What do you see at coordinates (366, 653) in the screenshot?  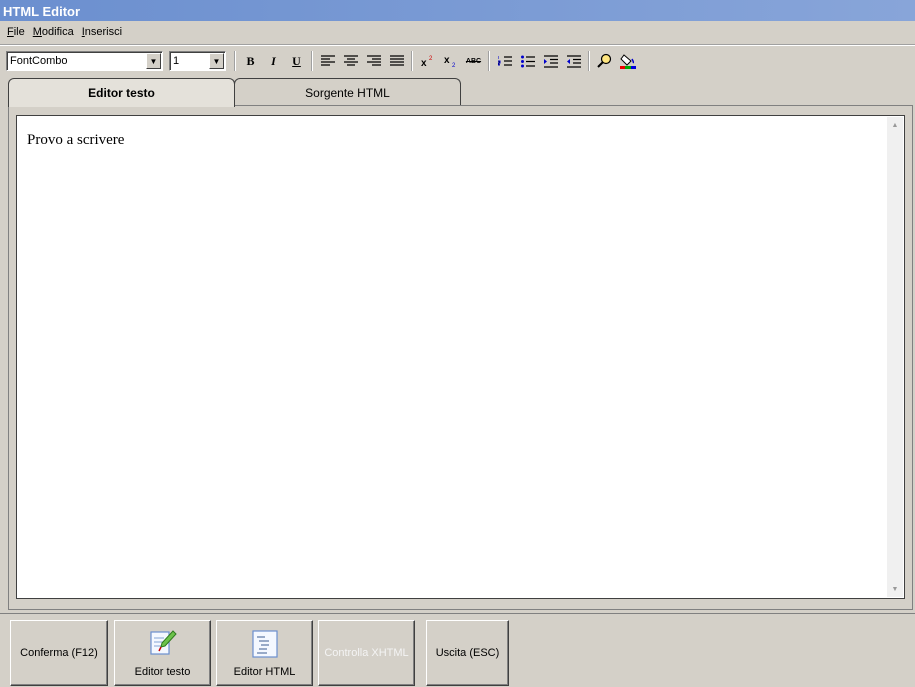 I see `check-xhtml-button: Controlla XHTML` at bounding box center [366, 653].